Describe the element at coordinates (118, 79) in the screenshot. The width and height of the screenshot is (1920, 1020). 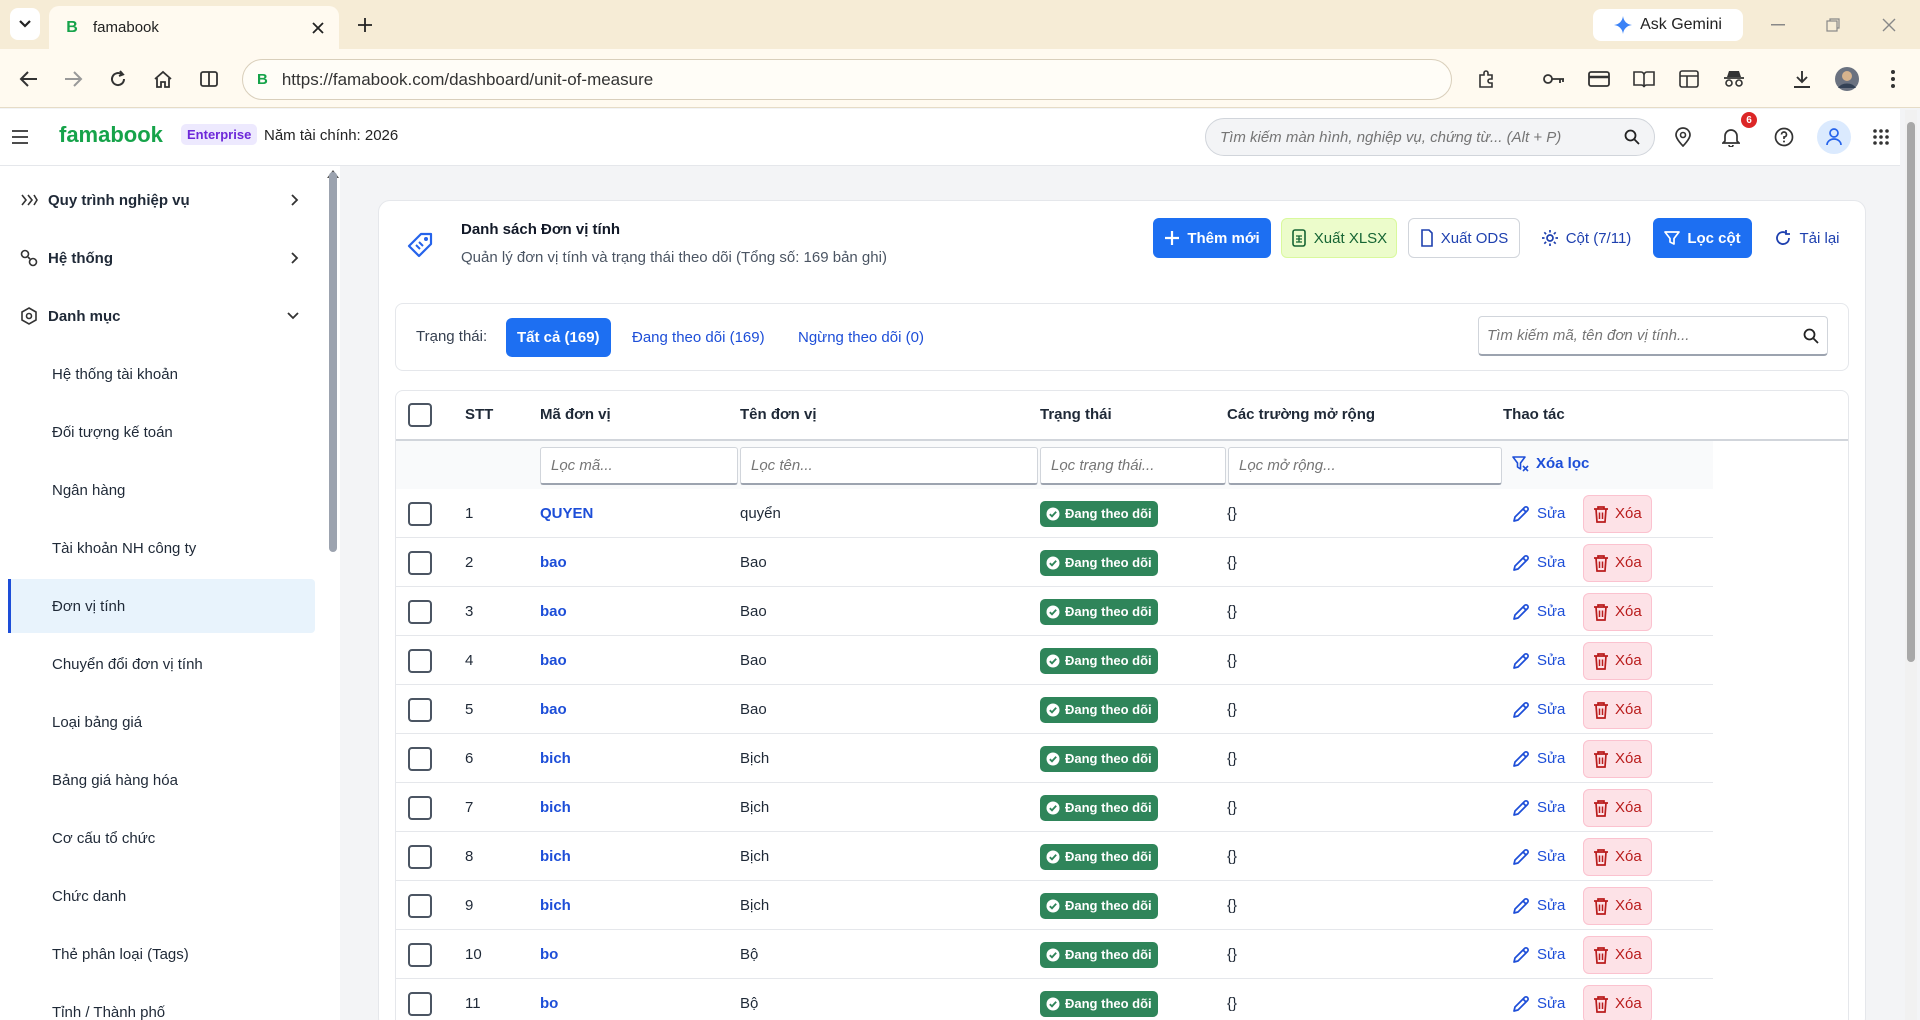
I see `reload-button` at that location.